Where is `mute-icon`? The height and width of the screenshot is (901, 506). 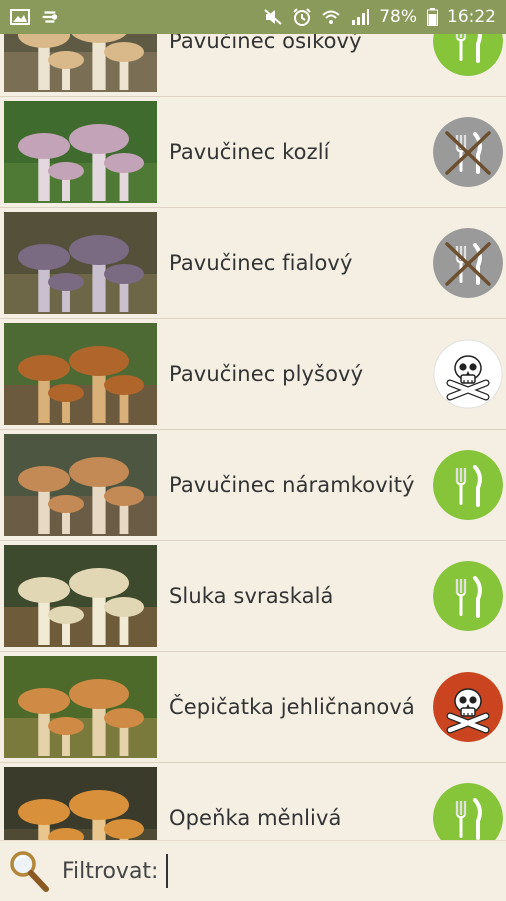 mute-icon is located at coordinates (273, 17).